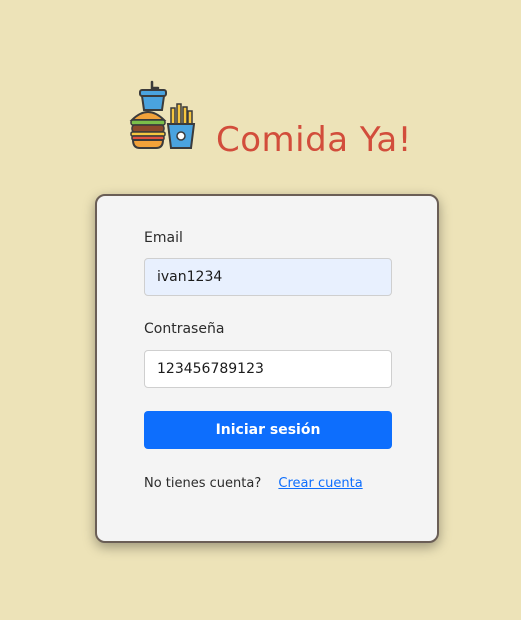  I want to click on signup-prompt: No tienes cuenta? Crear cuenta, so click(274, 484).